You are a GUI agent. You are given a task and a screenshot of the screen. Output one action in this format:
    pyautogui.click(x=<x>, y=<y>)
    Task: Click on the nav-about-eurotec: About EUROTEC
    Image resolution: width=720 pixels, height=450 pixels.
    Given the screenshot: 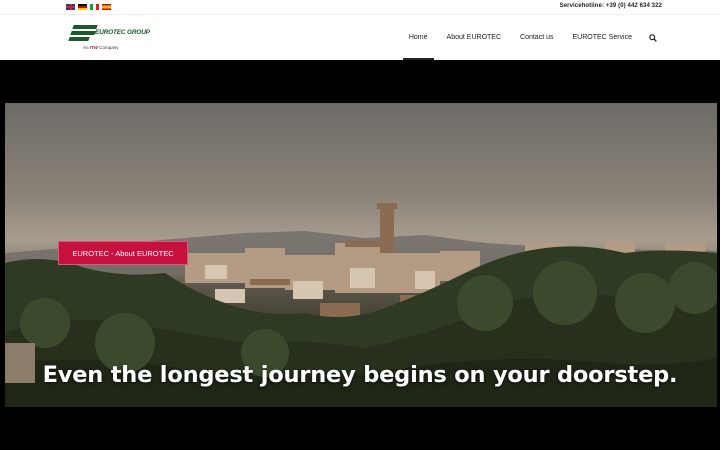 What is the action you would take?
    pyautogui.click(x=474, y=37)
    